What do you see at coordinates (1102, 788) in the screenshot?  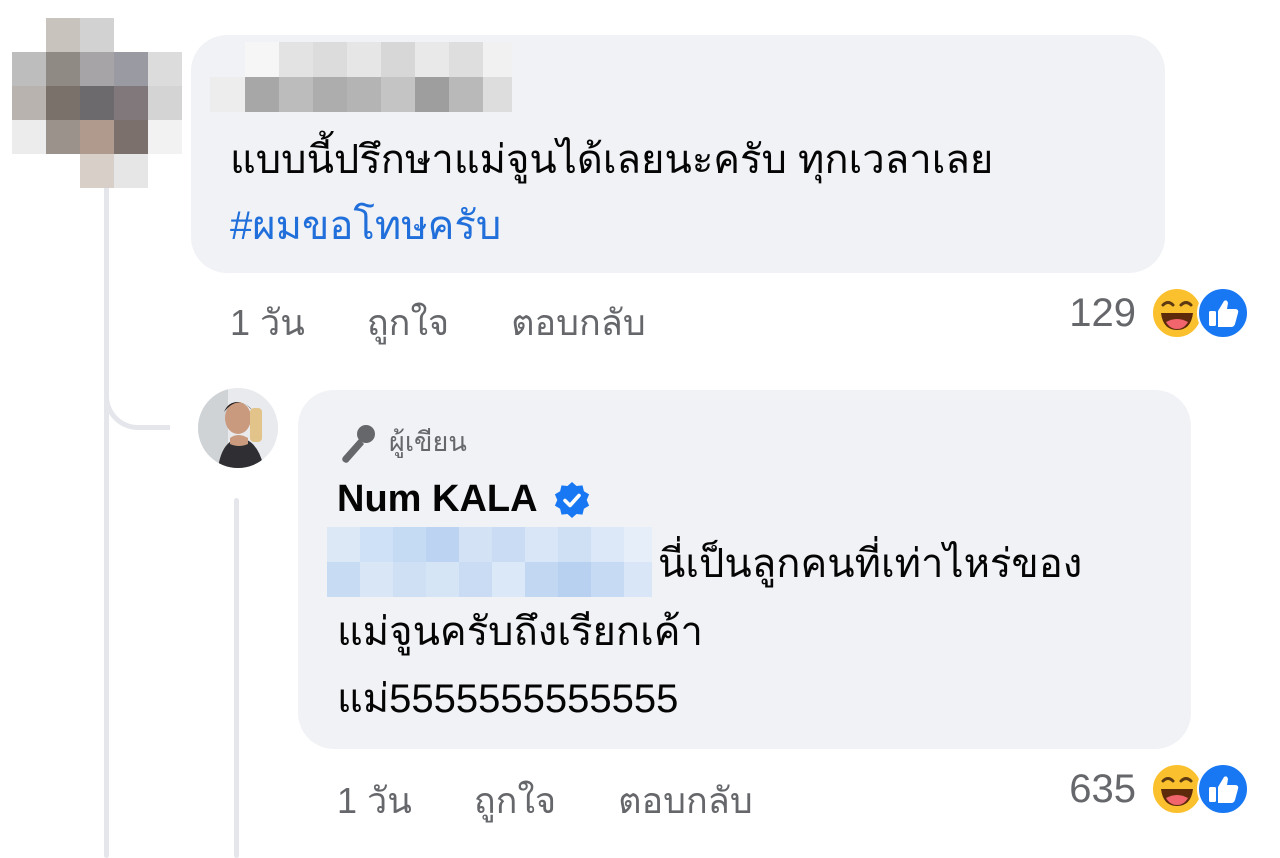 I see `reaction-count: 635` at bounding box center [1102, 788].